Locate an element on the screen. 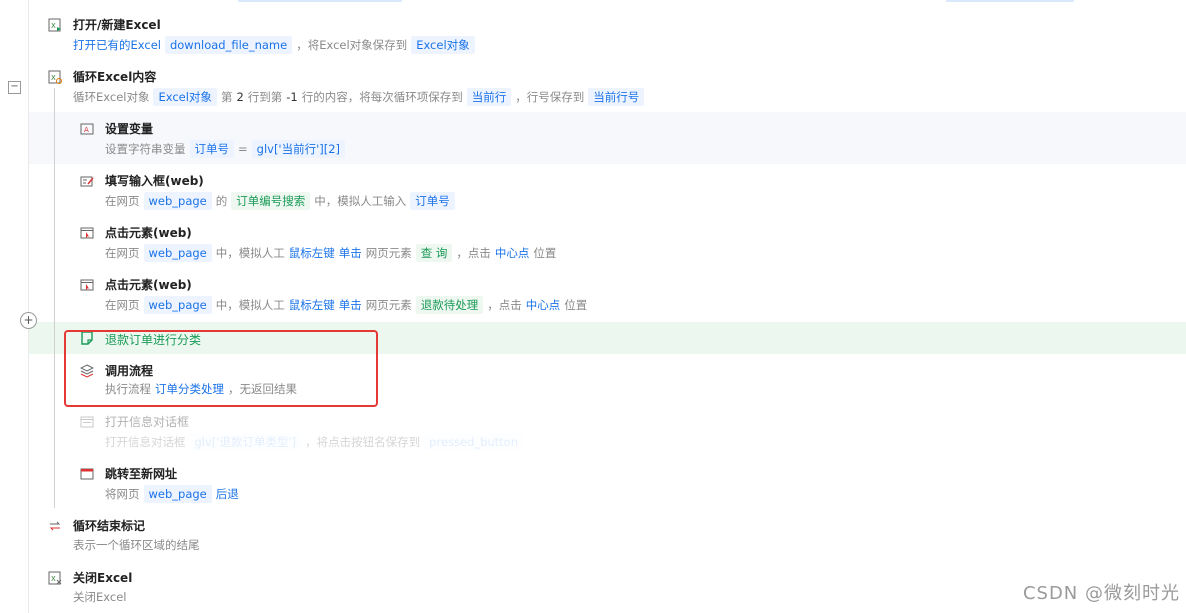 The width and height of the screenshot is (1186, 613). excel-loop-icon: X is located at coordinates (55, 77).